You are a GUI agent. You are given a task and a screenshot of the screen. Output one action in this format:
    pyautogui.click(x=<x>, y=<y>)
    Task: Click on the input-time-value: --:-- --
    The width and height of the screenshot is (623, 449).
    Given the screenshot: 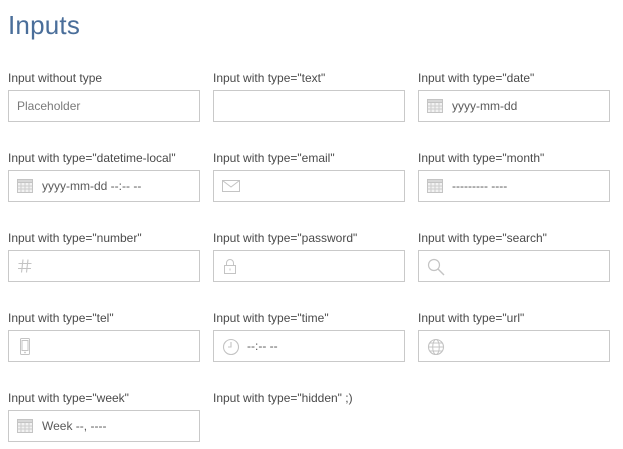 What is the action you would take?
    pyautogui.click(x=262, y=346)
    